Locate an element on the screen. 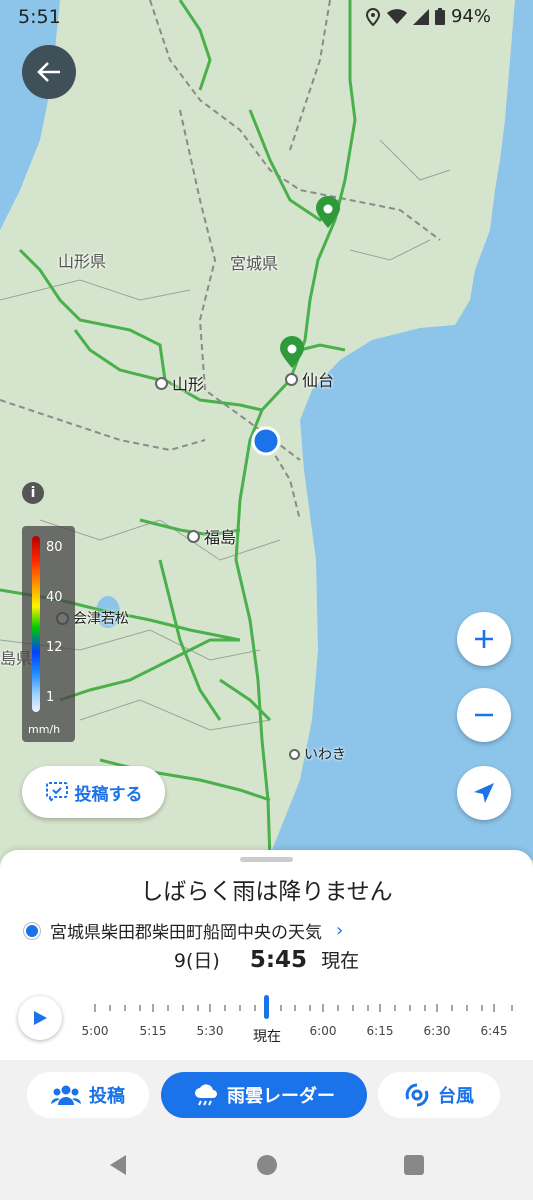  time-slider: 5:00 5:15 5:30 現在 6:00 6:15 6:30 6:45 is located at coordinates (300, 1020).